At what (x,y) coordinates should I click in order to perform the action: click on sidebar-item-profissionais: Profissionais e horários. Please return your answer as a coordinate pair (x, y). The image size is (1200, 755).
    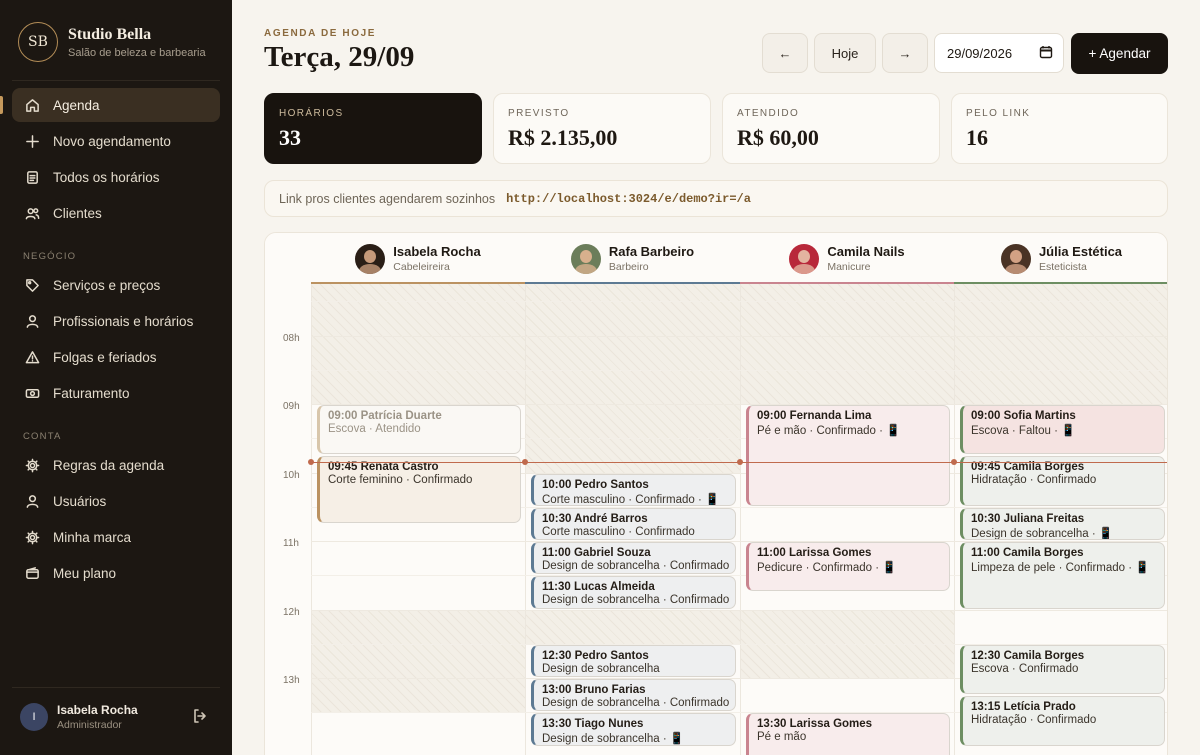
    Looking at the image, I should click on (116, 321).